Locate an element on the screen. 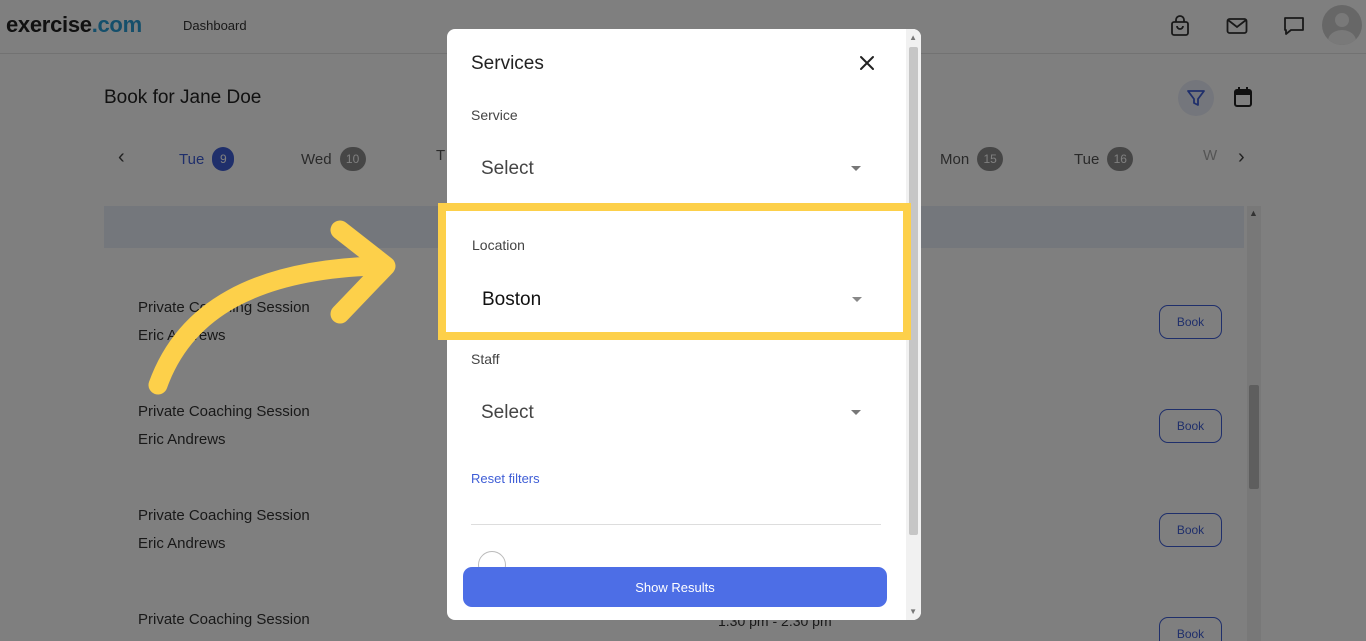  close-button is located at coordinates (867, 63).